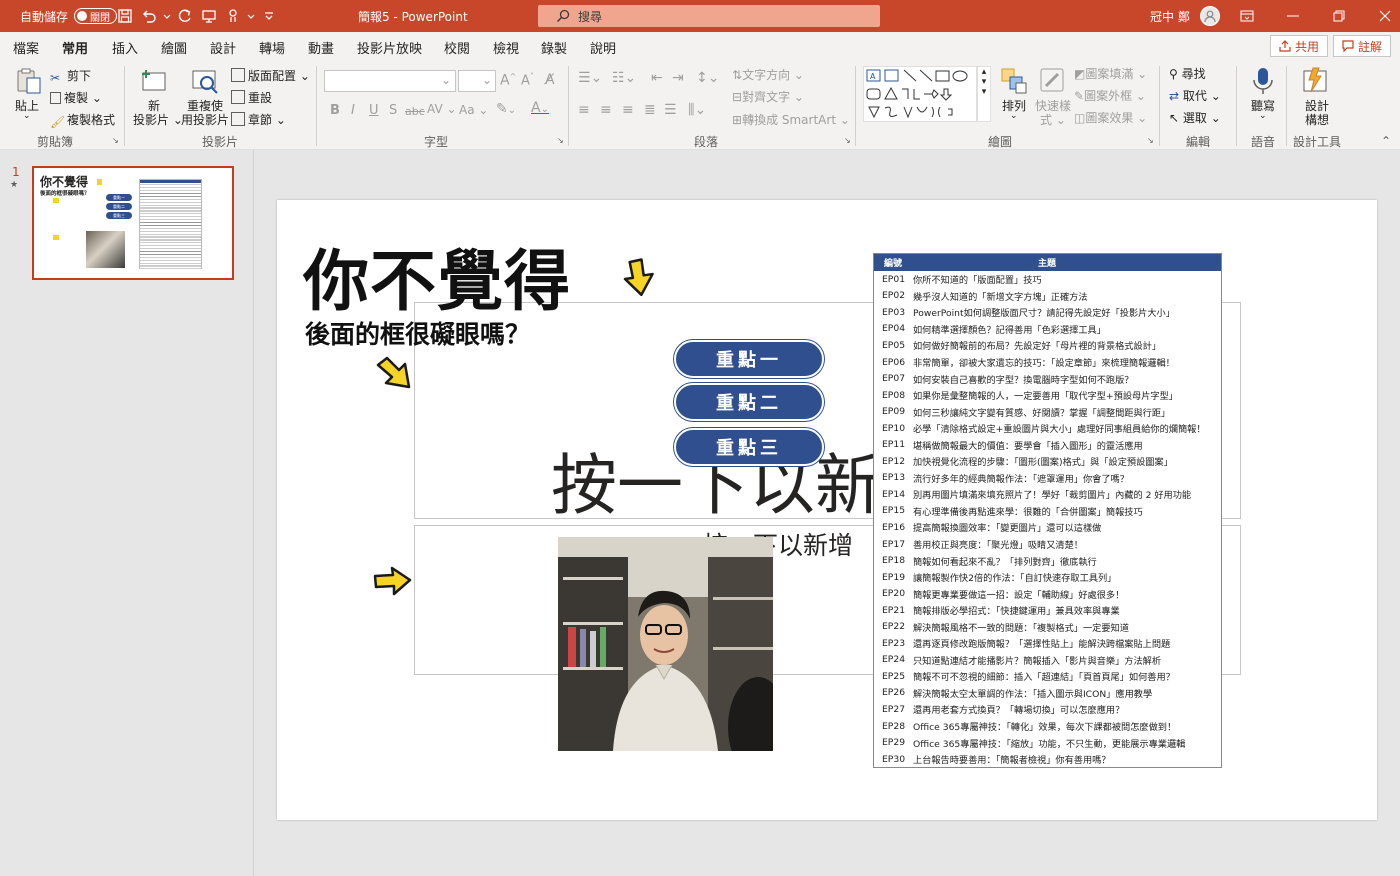 The image size is (1400, 876). What do you see at coordinates (417, 333) in the screenshot?
I see `slide-subtitle: 後面的框很礙眼嗎？` at bounding box center [417, 333].